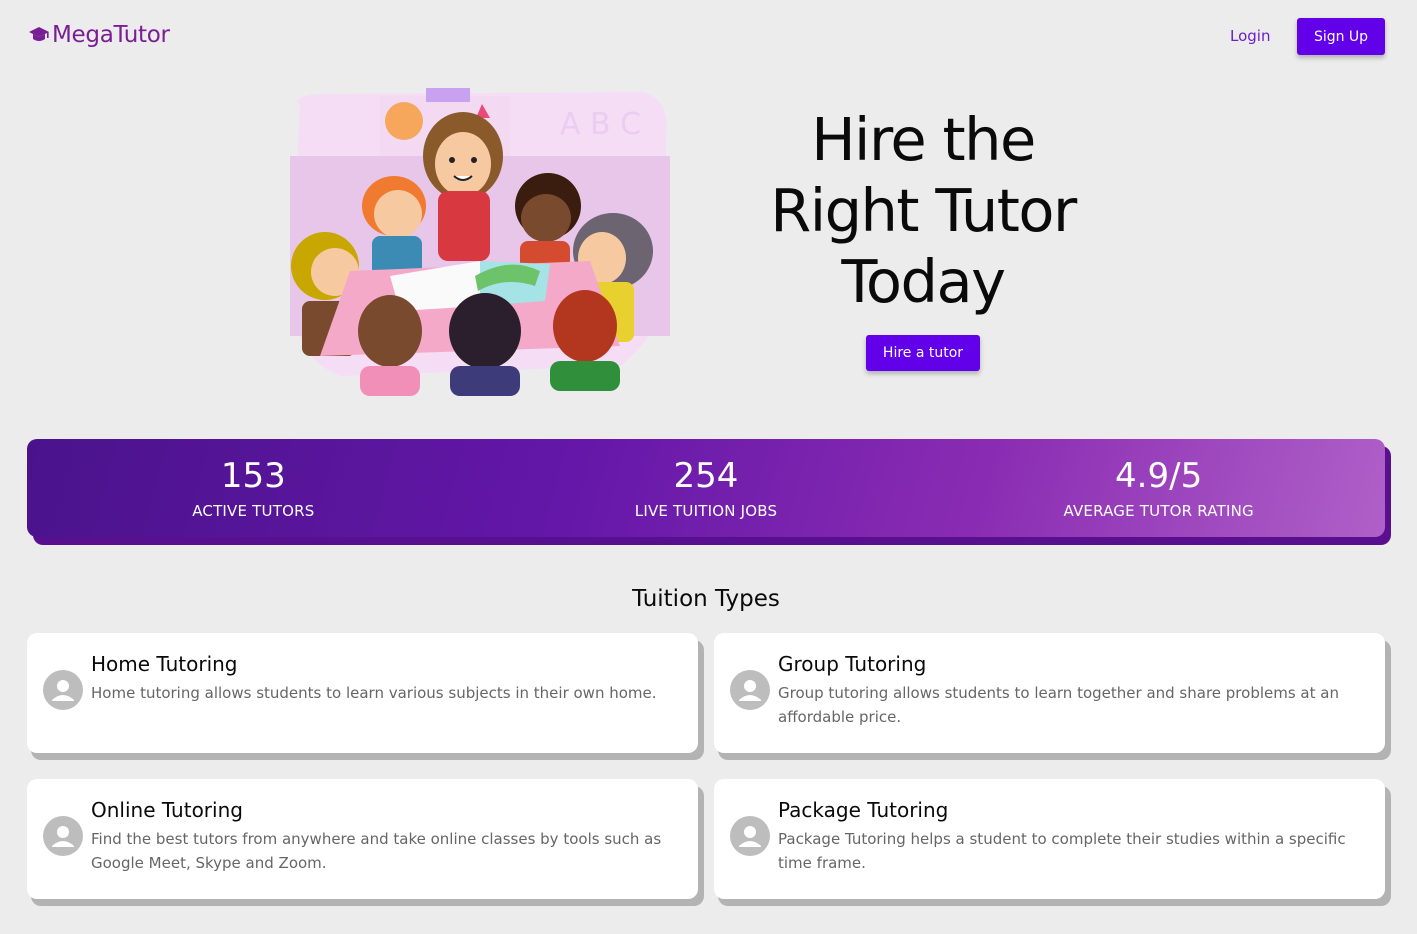  Describe the element at coordinates (164, 664) in the screenshot. I see `card-title: Home Tutoring` at that location.